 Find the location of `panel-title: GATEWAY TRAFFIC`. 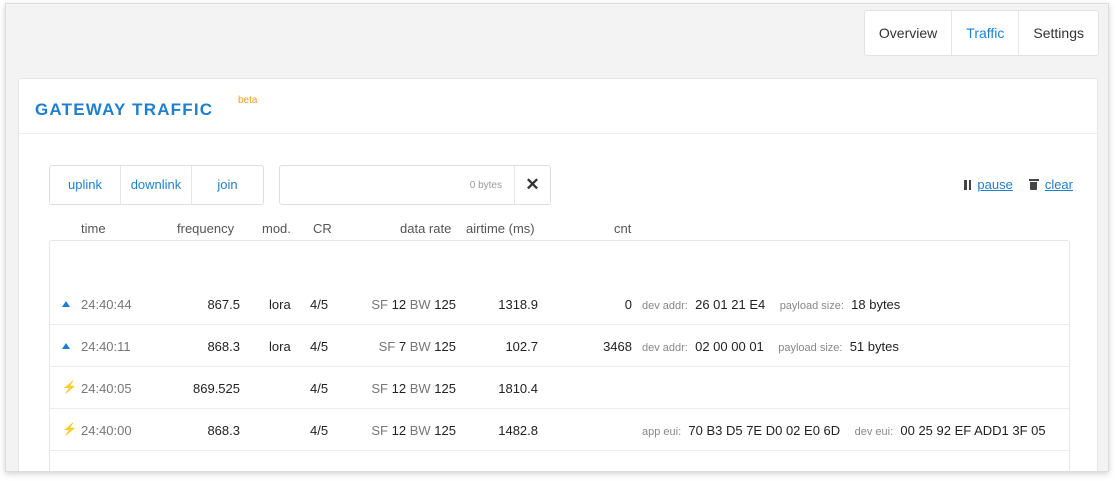

panel-title: GATEWAY TRAFFIC is located at coordinates (124, 109).